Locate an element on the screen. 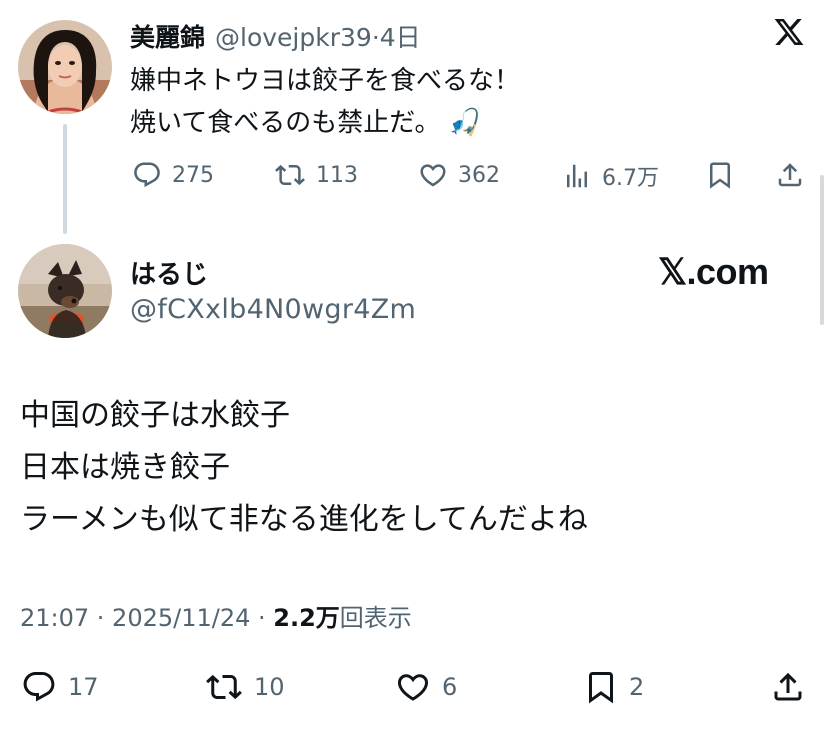  reply-timestamp: 21:07 · 2025/11/24 · 2.2万回表示 is located at coordinates (216, 615).